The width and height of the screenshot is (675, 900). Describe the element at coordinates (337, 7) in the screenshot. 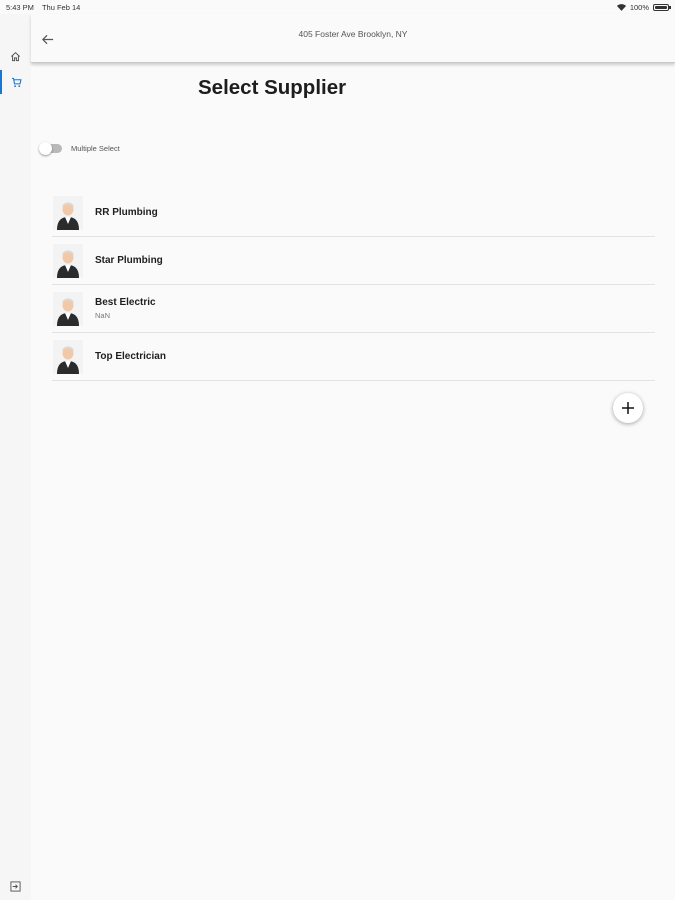

I see `status-bar: 5:43 PM Thu Feb 14 100%` at that location.